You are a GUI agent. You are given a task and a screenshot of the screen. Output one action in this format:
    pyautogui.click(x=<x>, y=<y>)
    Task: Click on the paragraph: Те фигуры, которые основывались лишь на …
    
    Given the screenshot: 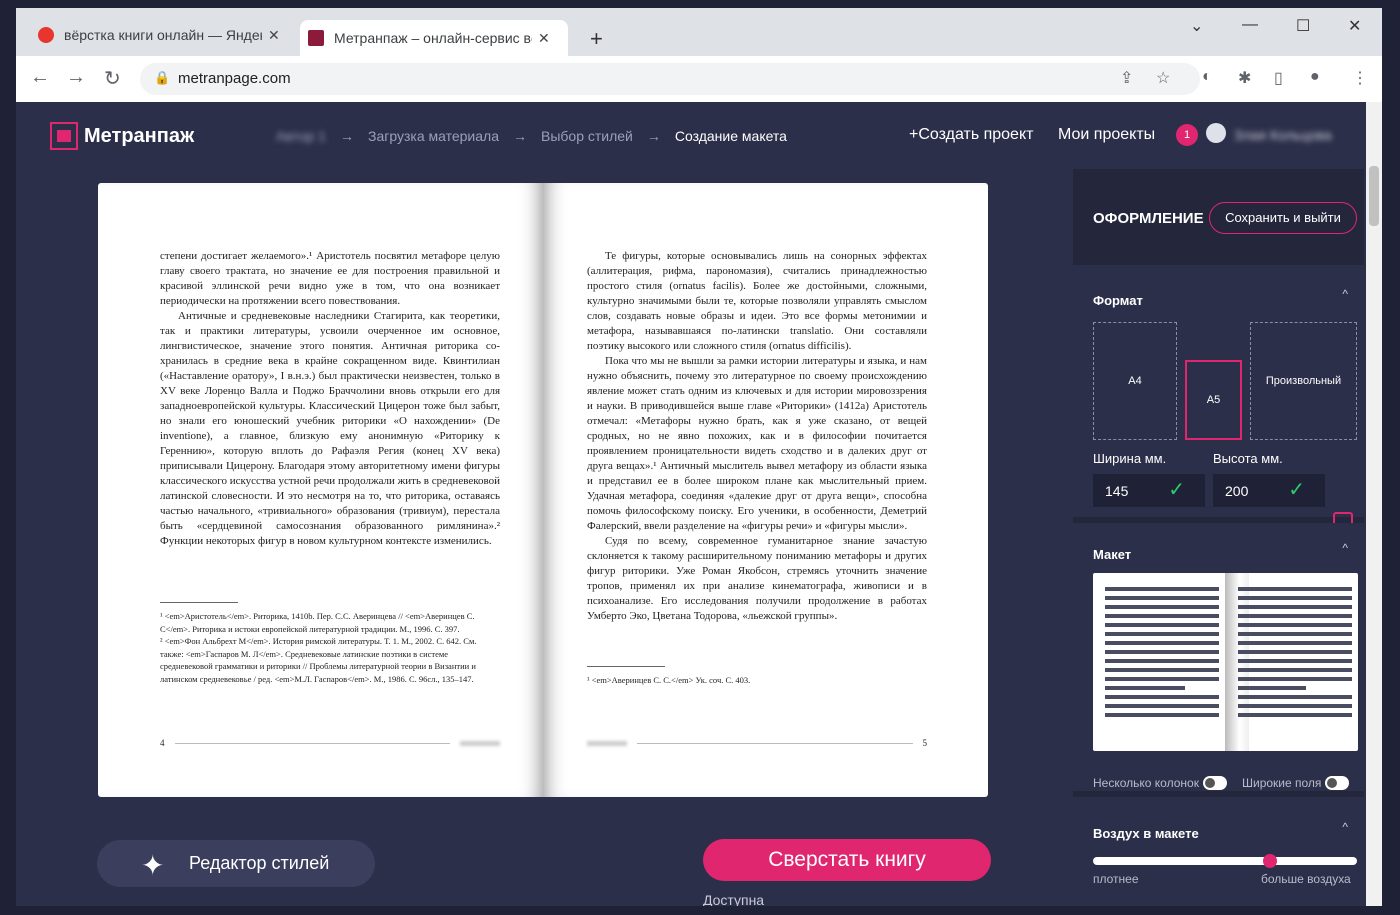 What is the action you would take?
    pyautogui.click(x=757, y=301)
    